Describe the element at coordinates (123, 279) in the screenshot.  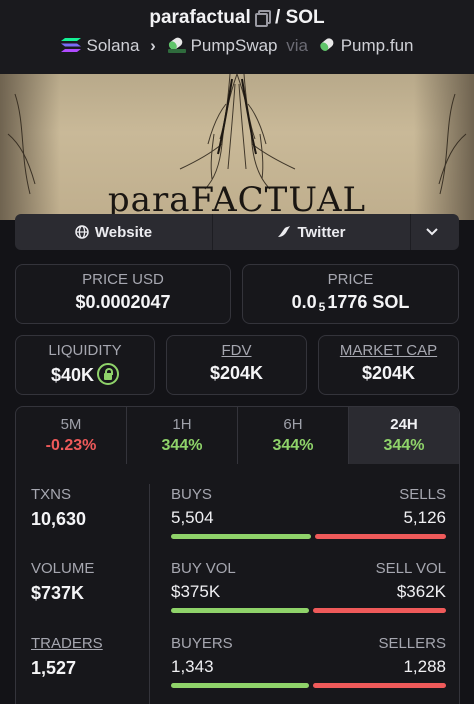
I see `price-usd-label: PRICE USD` at that location.